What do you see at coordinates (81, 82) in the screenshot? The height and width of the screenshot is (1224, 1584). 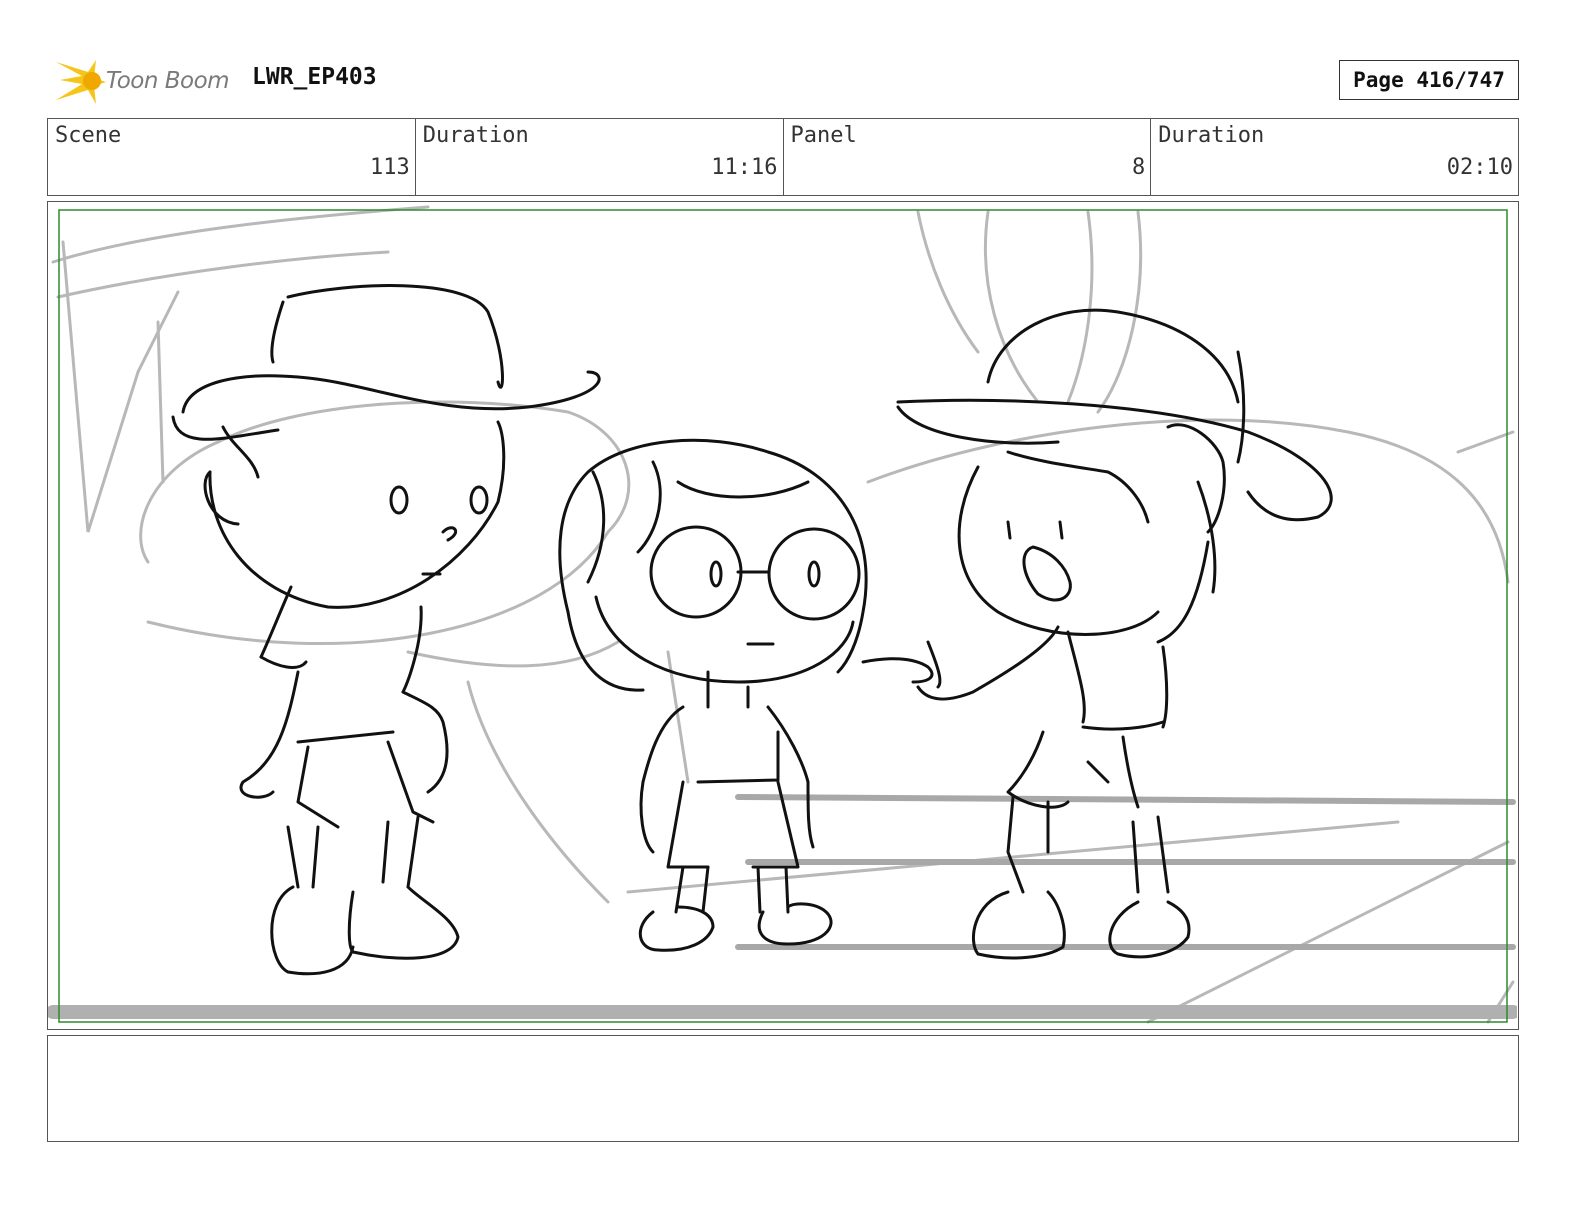 I see `starburst-icon` at bounding box center [81, 82].